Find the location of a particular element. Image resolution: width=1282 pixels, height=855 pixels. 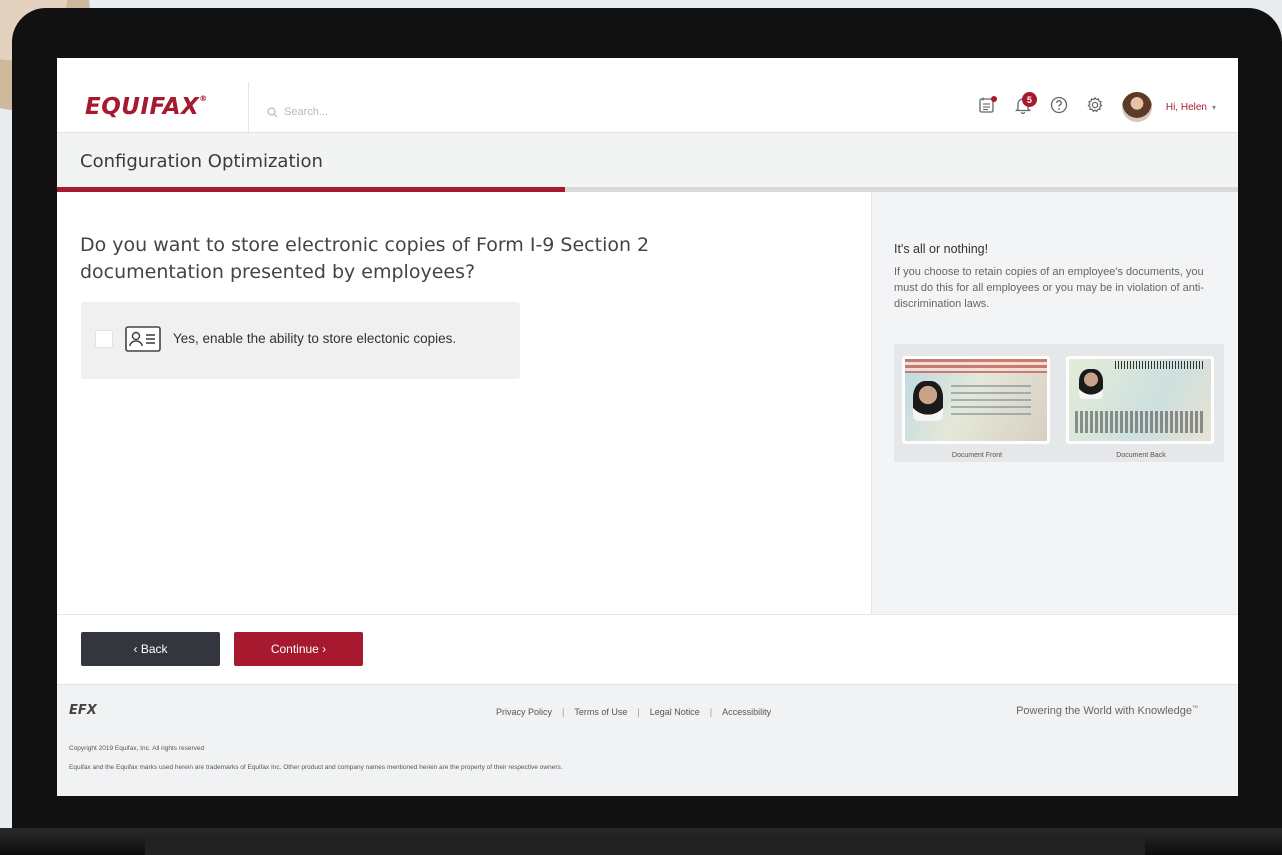

search-box is located at coordinates (375, 112).